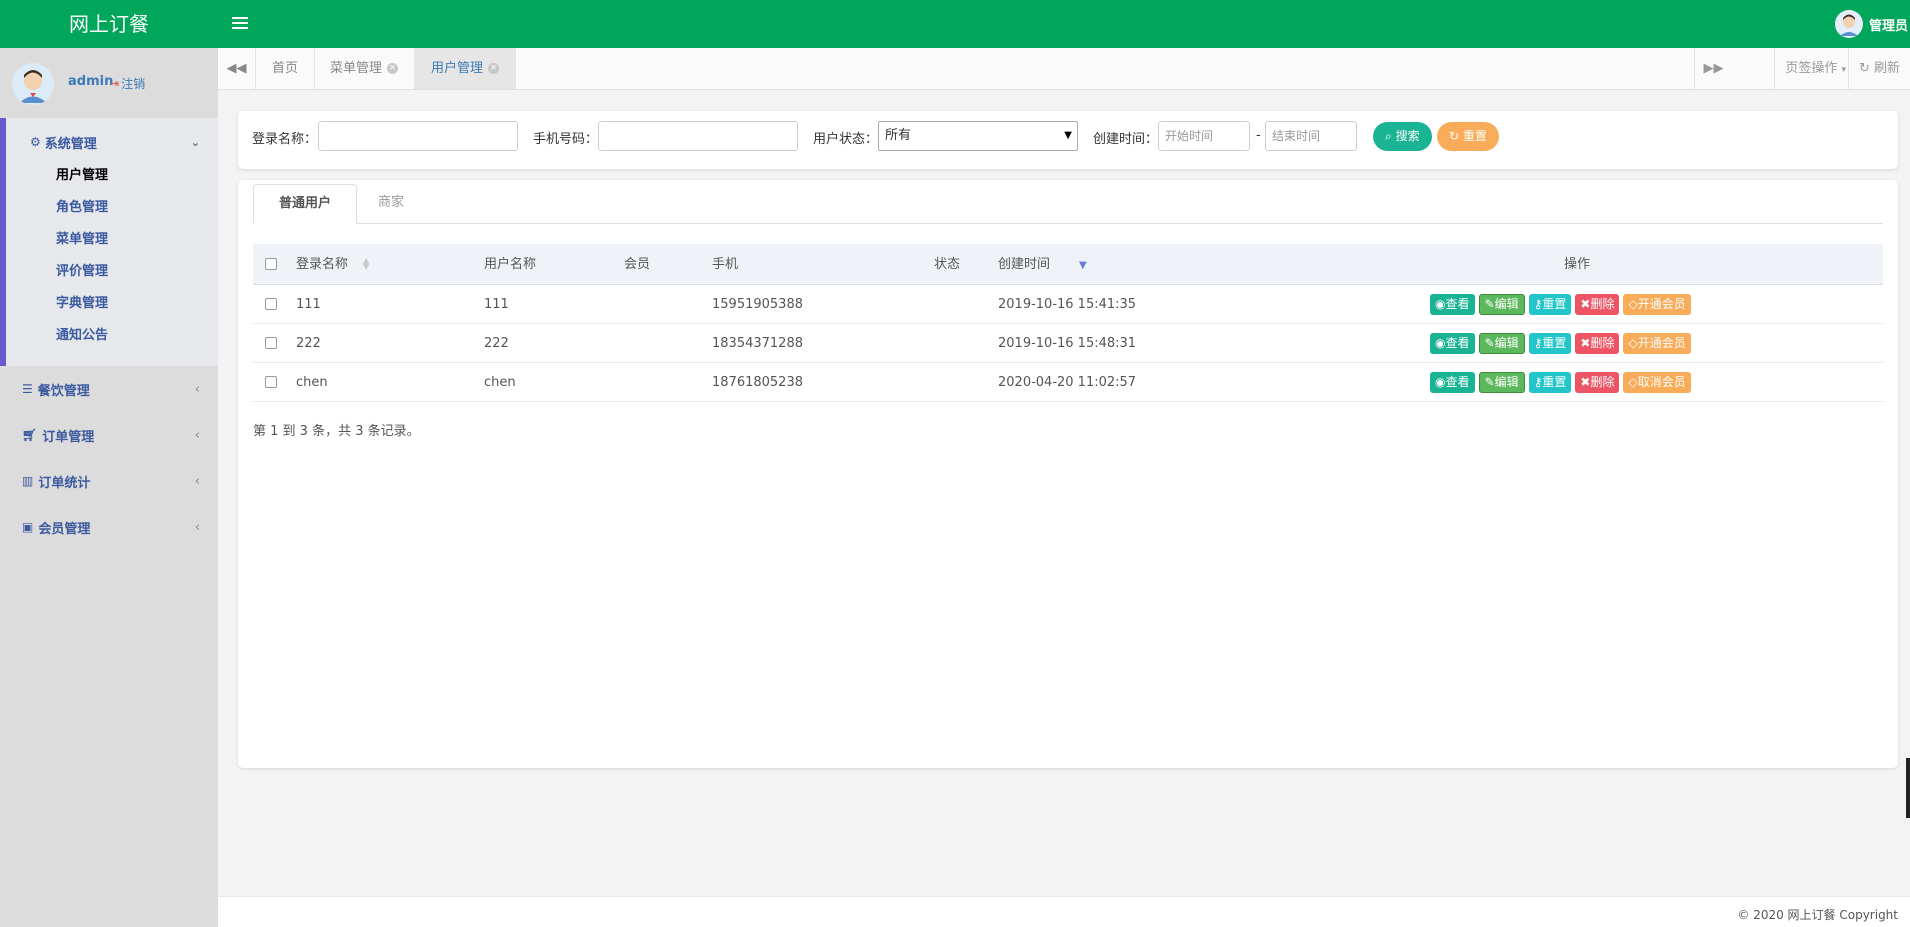  What do you see at coordinates (82, 216) in the screenshot?
I see `sidebar-item-role-mgmt: 角色管理` at bounding box center [82, 216].